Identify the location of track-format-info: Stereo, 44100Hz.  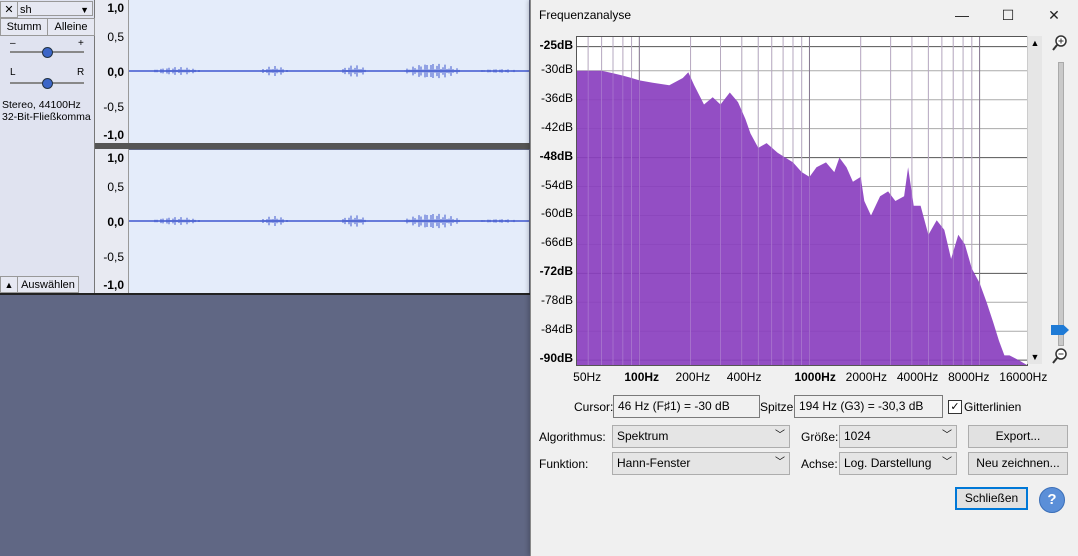
(41, 105).